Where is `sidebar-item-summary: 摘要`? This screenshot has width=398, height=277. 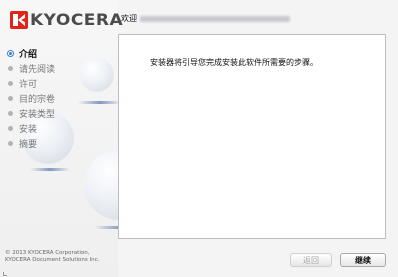 sidebar-item-summary: 摘要 is located at coordinates (30, 143).